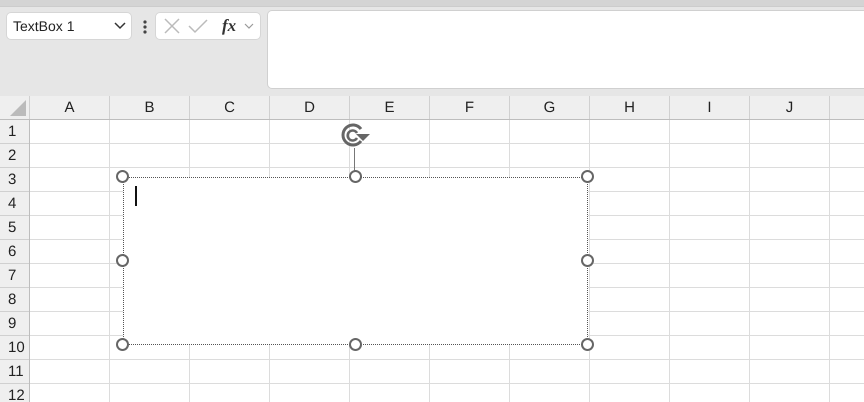  What do you see at coordinates (14, 132) in the screenshot?
I see `row-header: 1` at bounding box center [14, 132].